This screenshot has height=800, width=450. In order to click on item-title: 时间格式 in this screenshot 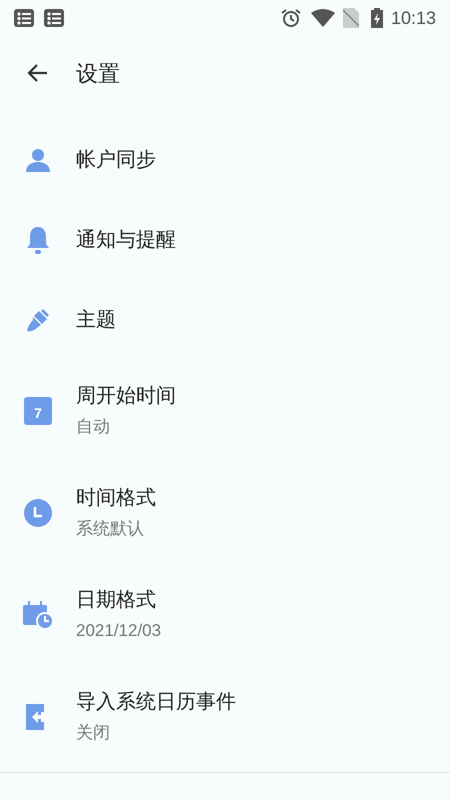, I will do `click(116, 498)`.